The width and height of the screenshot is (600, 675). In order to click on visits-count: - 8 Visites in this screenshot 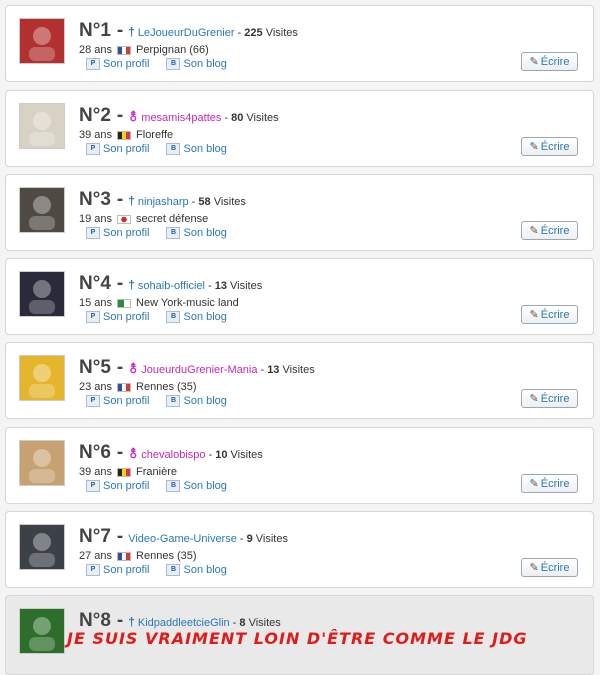, I will do `click(256, 623)`.